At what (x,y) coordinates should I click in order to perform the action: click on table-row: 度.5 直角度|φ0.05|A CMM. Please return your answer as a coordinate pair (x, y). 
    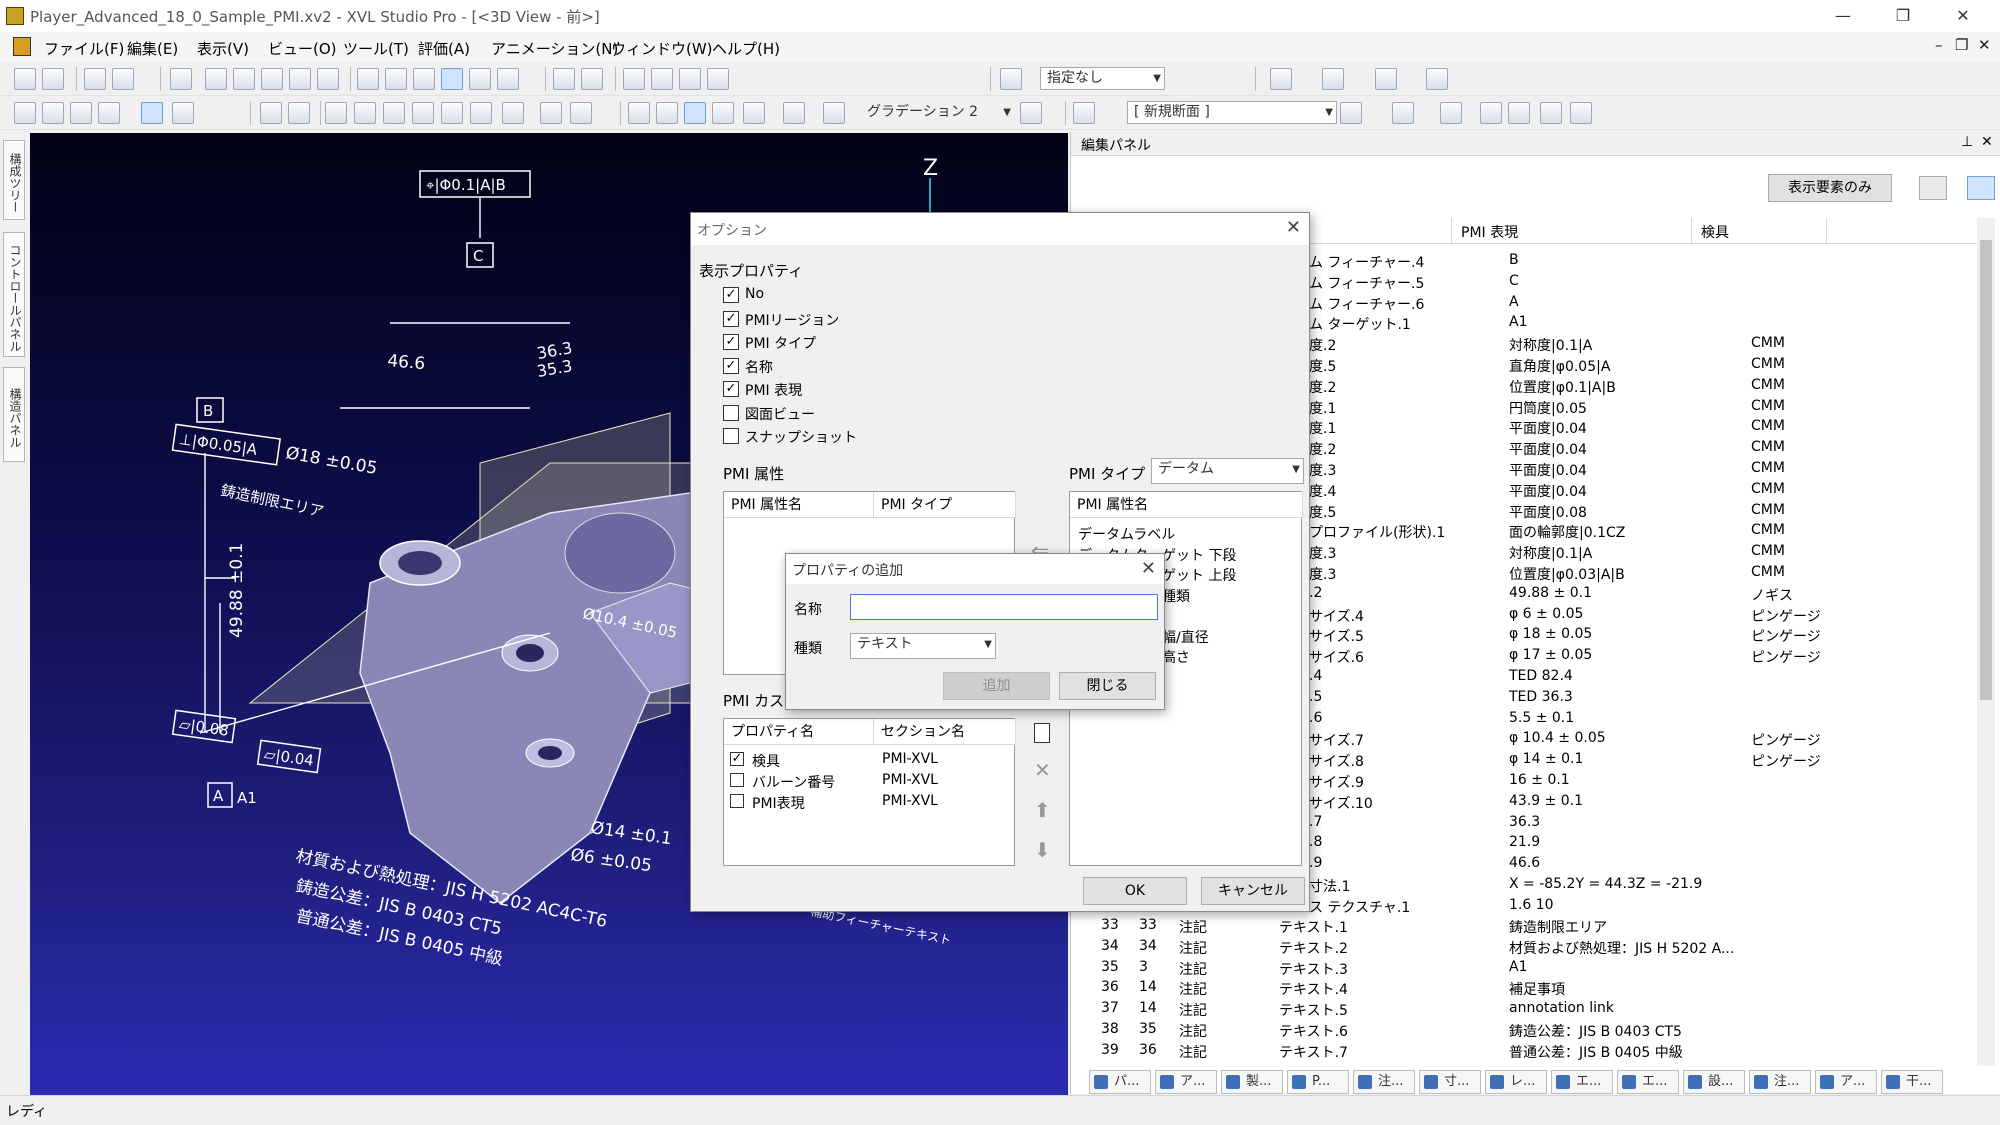
    Looking at the image, I should click on (1639, 366).